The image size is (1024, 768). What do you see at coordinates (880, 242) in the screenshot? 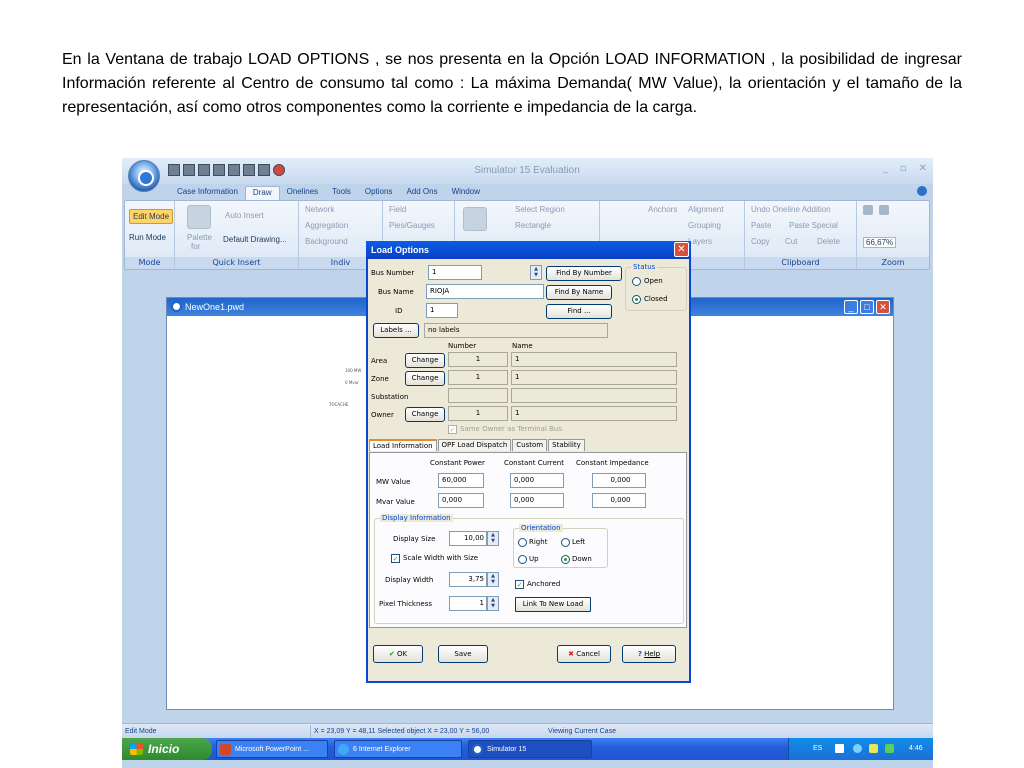
I see `zoom-level-field: 66,67%` at bounding box center [880, 242].